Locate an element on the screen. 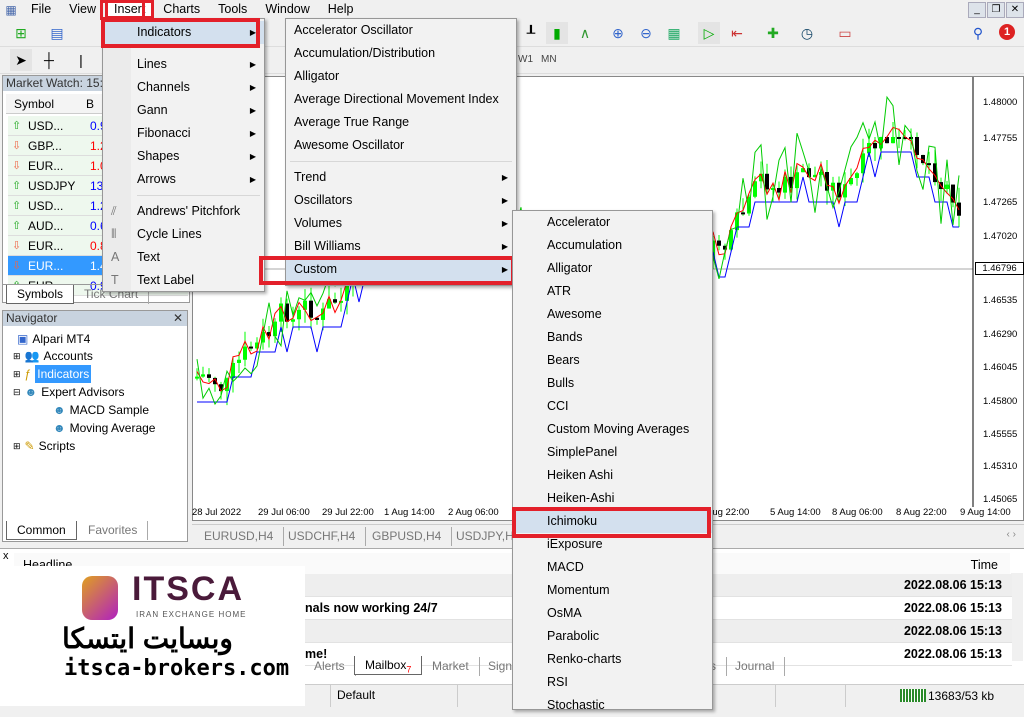  menu-window: Window is located at coordinates (287, 9).